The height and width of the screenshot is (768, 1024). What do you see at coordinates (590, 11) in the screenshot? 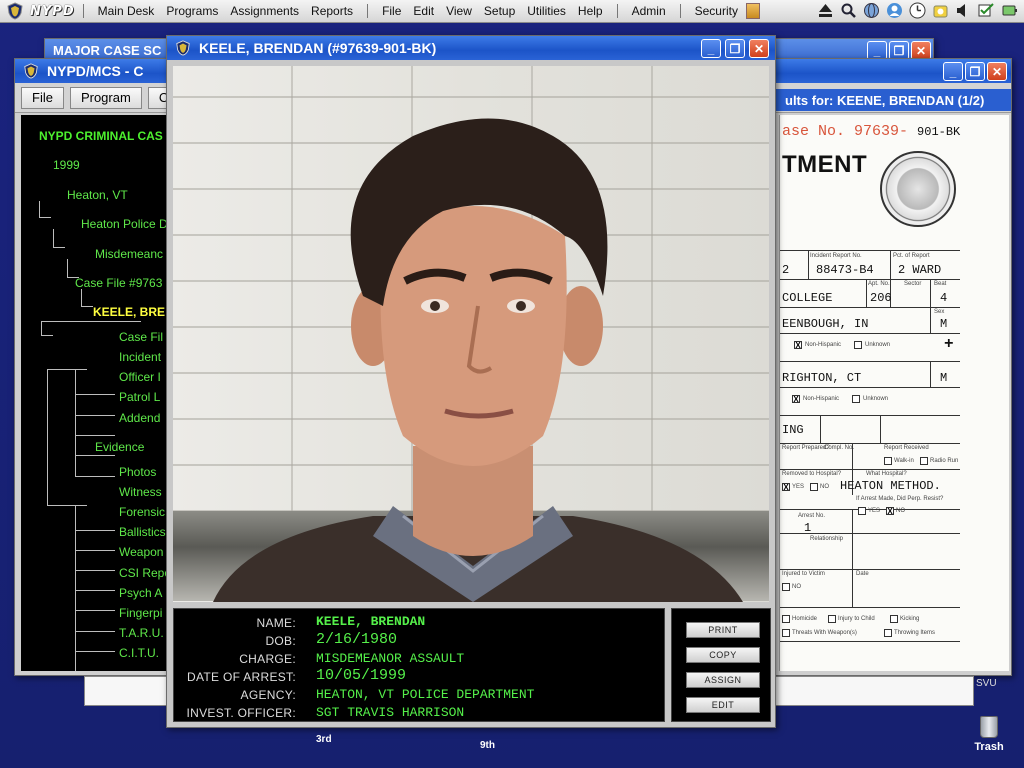
I see `menu-help: Help` at bounding box center [590, 11].